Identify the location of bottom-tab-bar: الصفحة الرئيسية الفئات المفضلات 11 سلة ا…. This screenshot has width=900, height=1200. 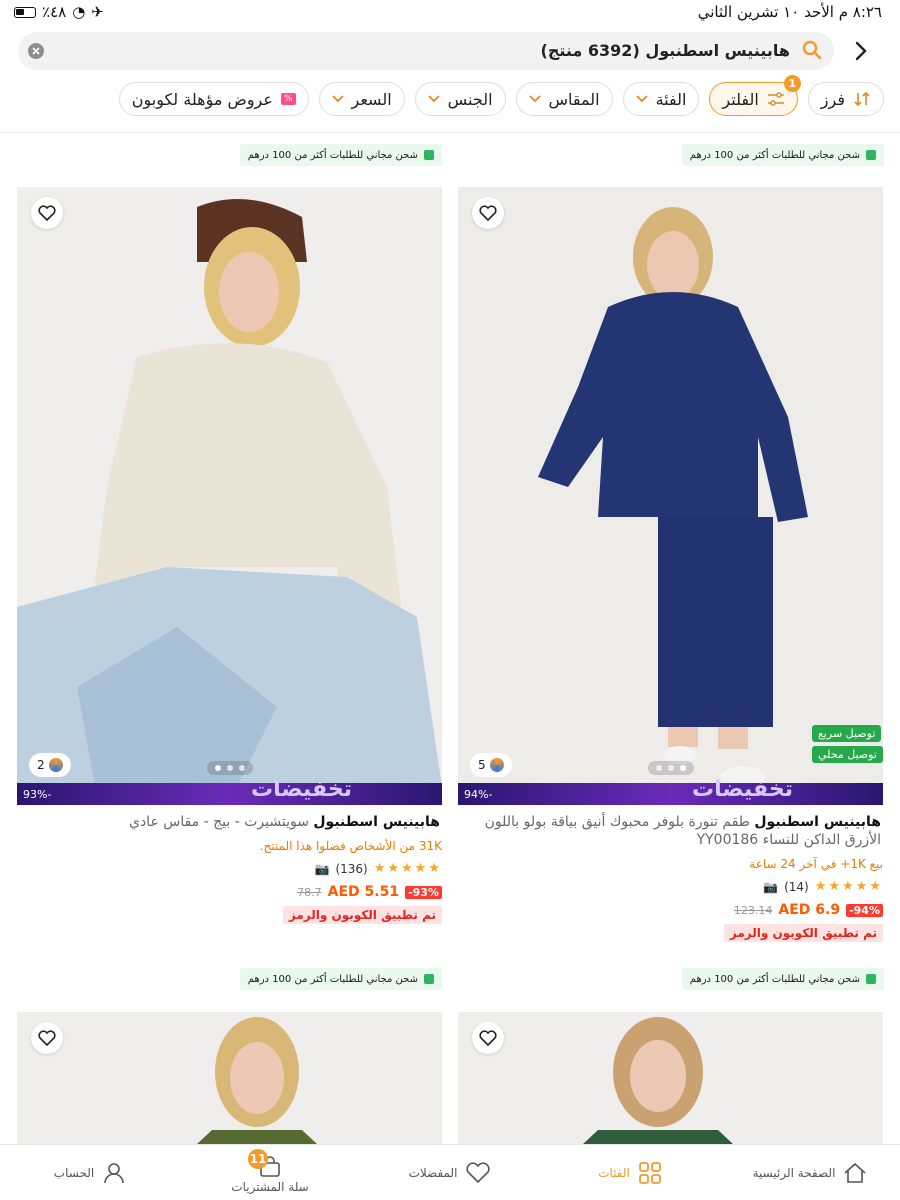
(450, 1172).